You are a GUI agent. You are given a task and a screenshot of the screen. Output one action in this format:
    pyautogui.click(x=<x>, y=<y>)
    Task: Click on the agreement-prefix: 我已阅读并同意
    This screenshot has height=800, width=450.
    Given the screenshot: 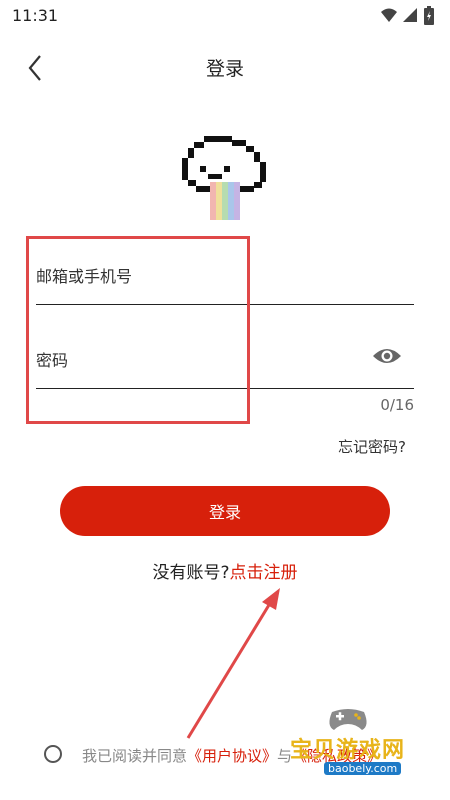 What is the action you would take?
    pyautogui.click(x=135, y=756)
    